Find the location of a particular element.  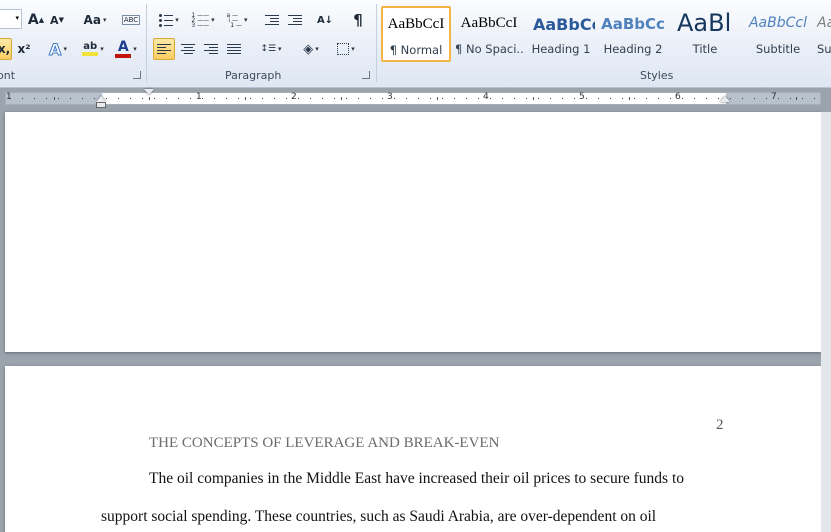

grow-font-button: A ▲ is located at coordinates (36, 20).